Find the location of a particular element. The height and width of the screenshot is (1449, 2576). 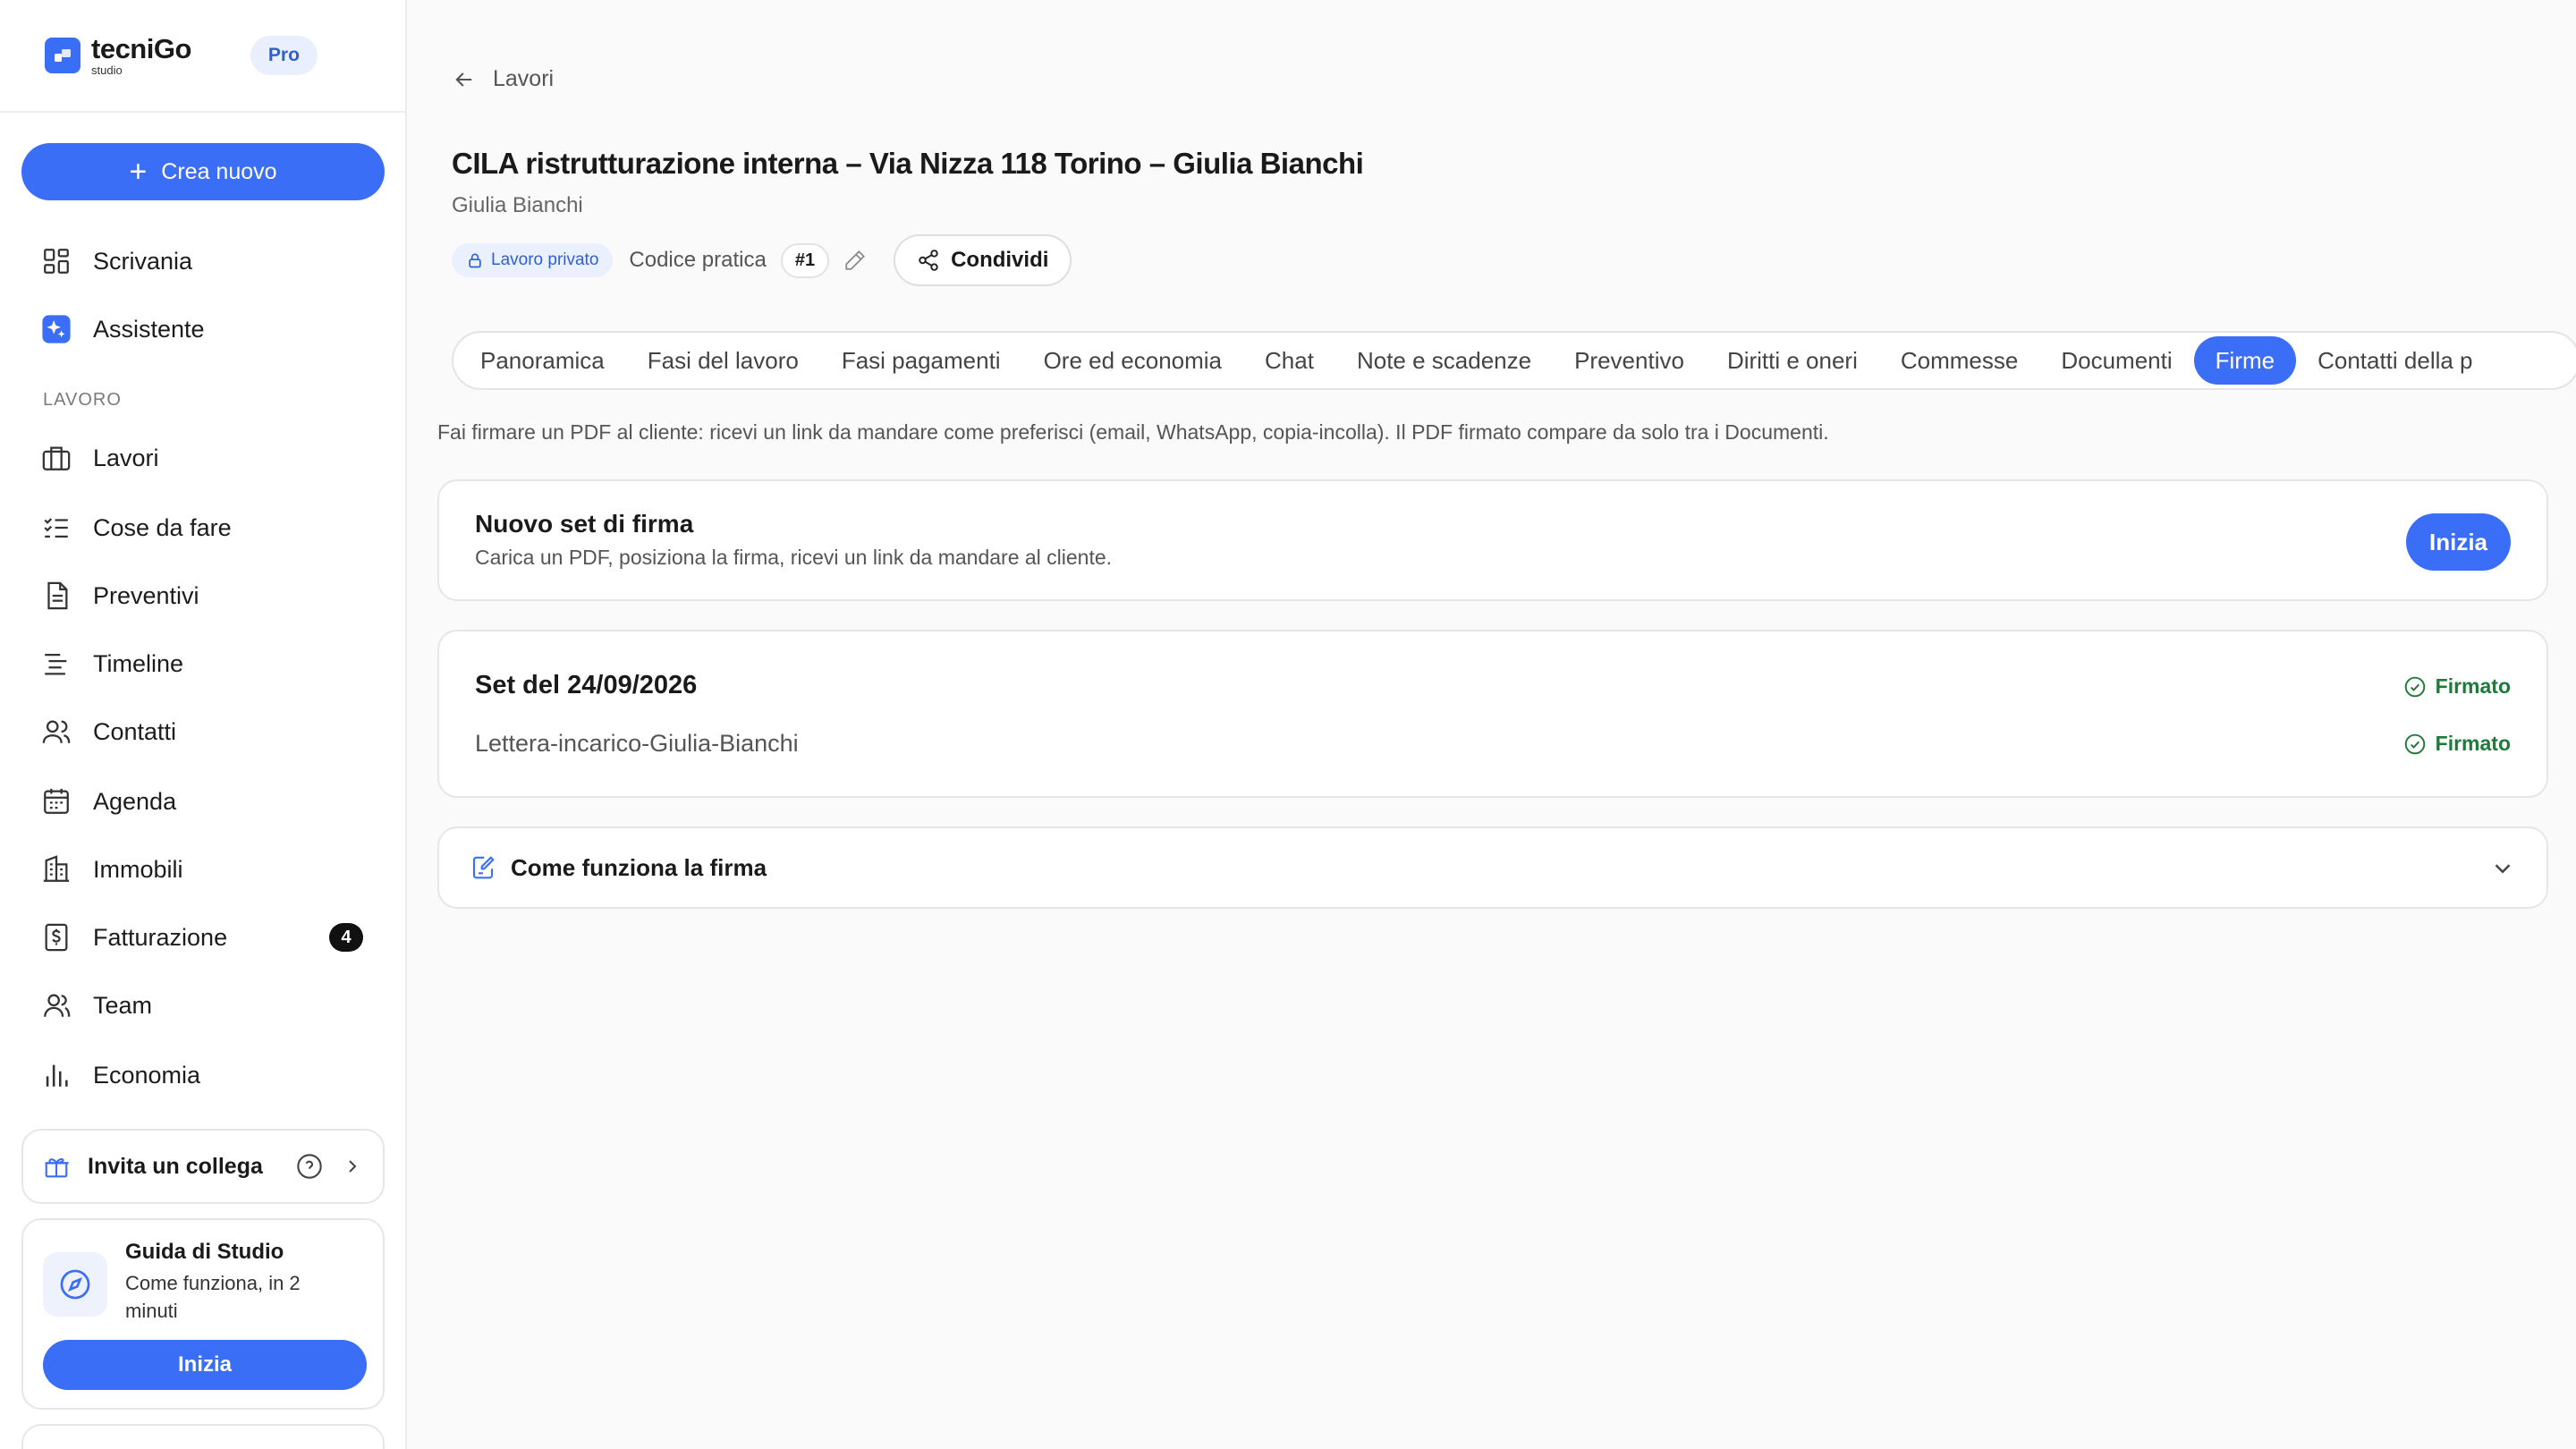

building-icon is located at coordinates (56, 868).